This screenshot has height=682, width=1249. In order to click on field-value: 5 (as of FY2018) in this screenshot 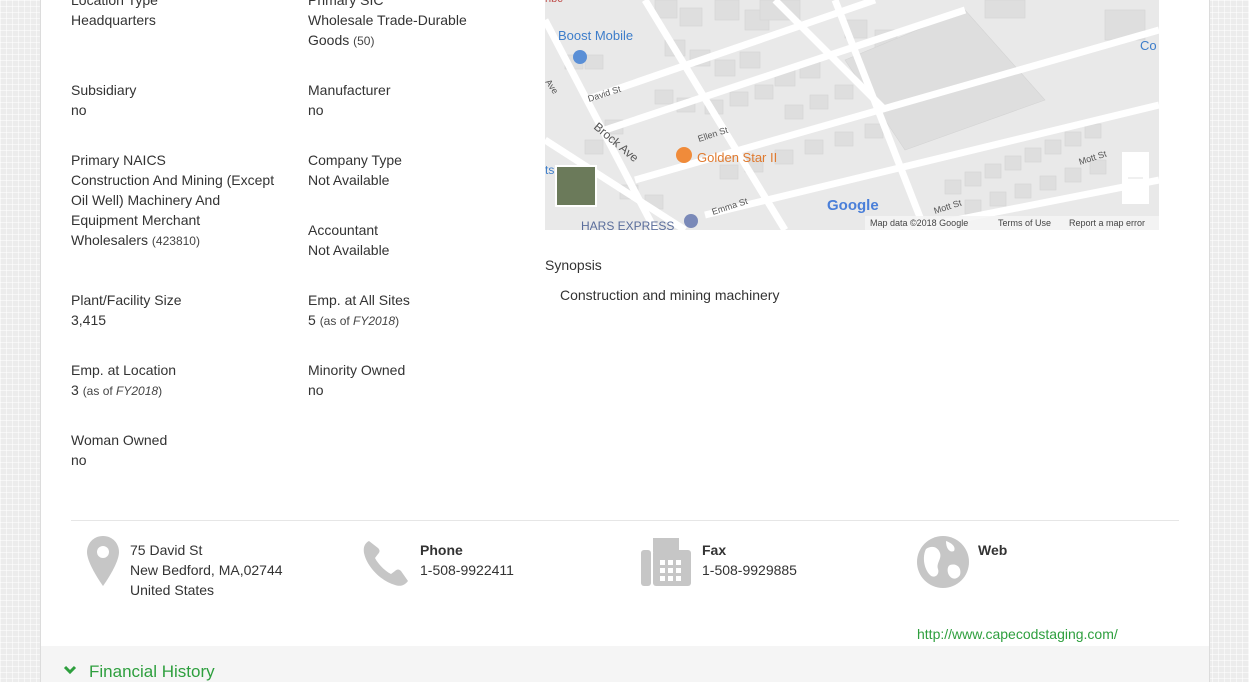, I will do `click(359, 320)`.